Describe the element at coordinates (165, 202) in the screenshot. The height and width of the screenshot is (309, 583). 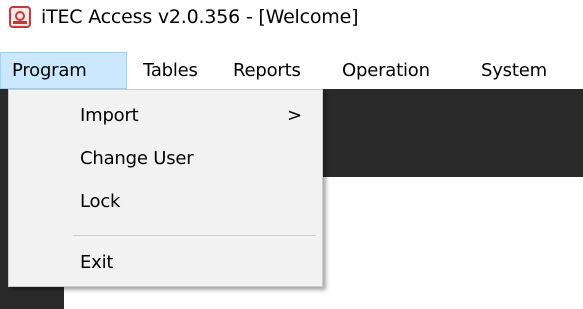
I see `menu-item-lock: Lock` at that location.